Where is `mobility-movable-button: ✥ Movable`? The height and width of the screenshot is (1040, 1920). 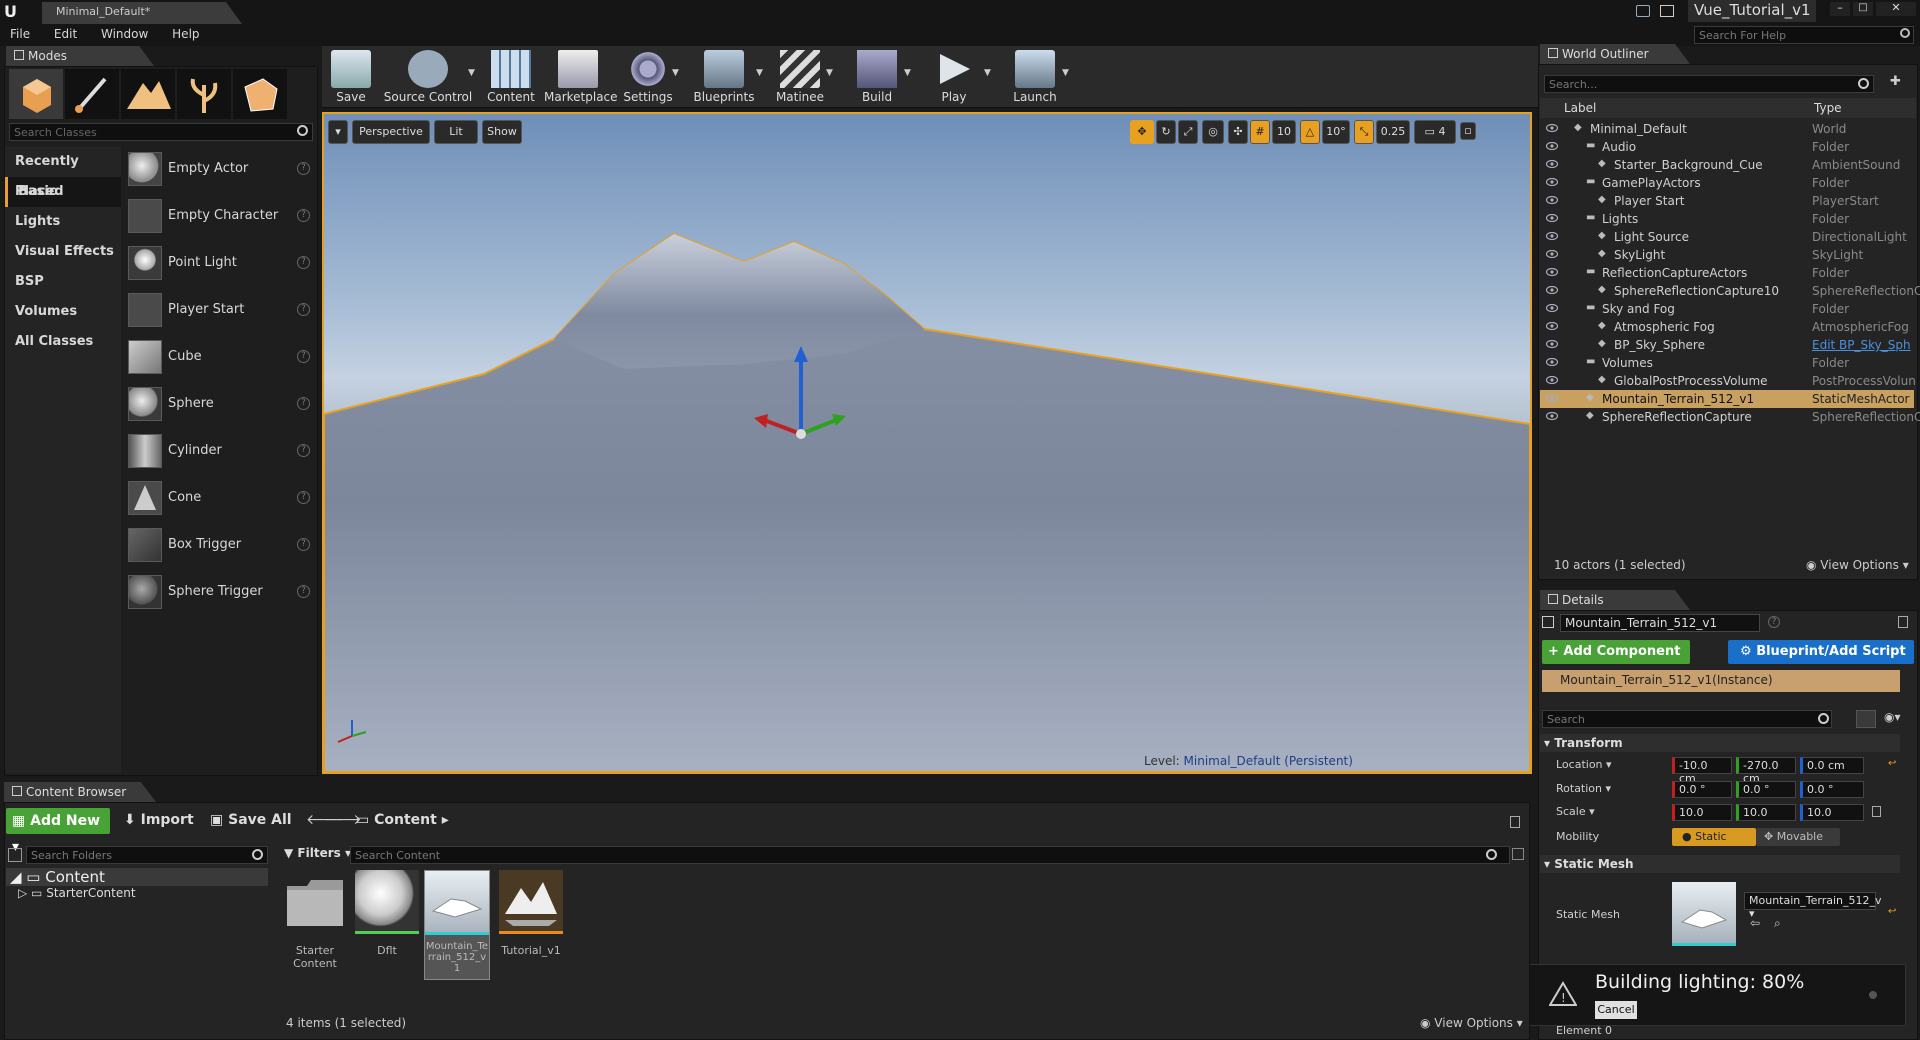 mobility-movable-button: ✥ Movable is located at coordinates (1798, 837).